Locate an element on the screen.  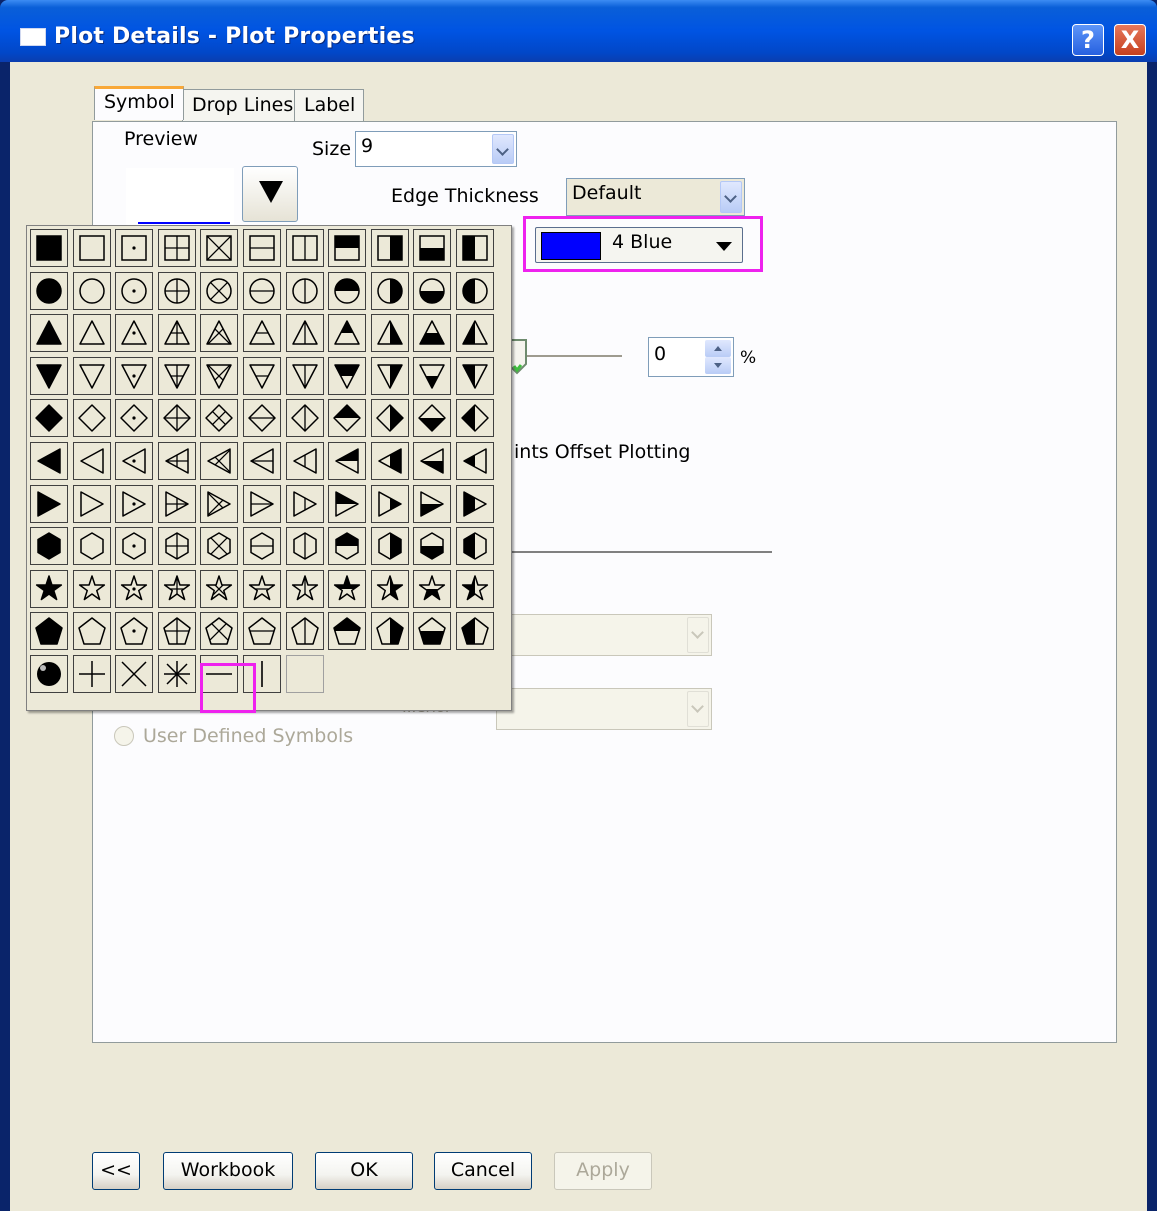
symbol-star-solid-icon is located at coordinates (49, 588).